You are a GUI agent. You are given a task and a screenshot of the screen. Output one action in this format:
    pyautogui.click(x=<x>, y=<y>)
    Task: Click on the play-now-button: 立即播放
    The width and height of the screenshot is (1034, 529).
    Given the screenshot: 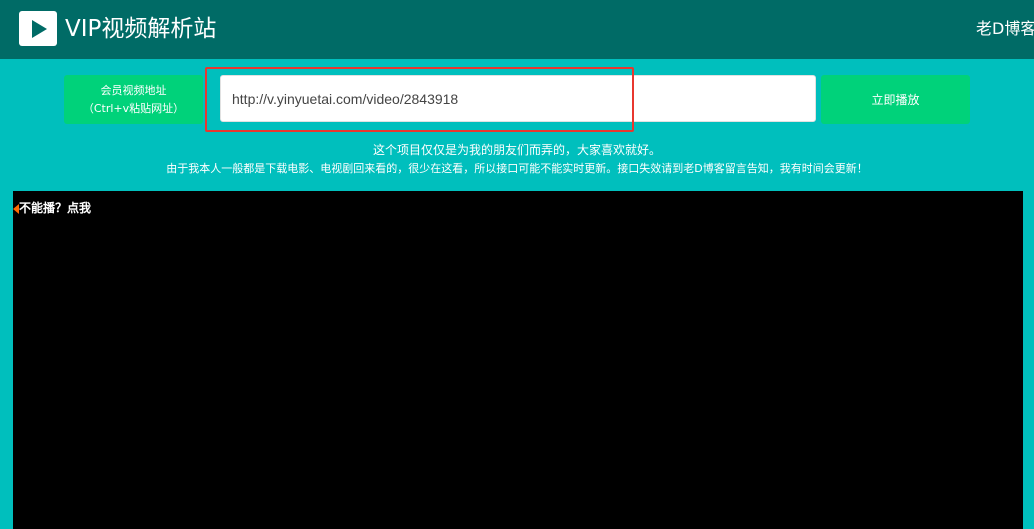 What is the action you would take?
    pyautogui.click(x=895, y=99)
    